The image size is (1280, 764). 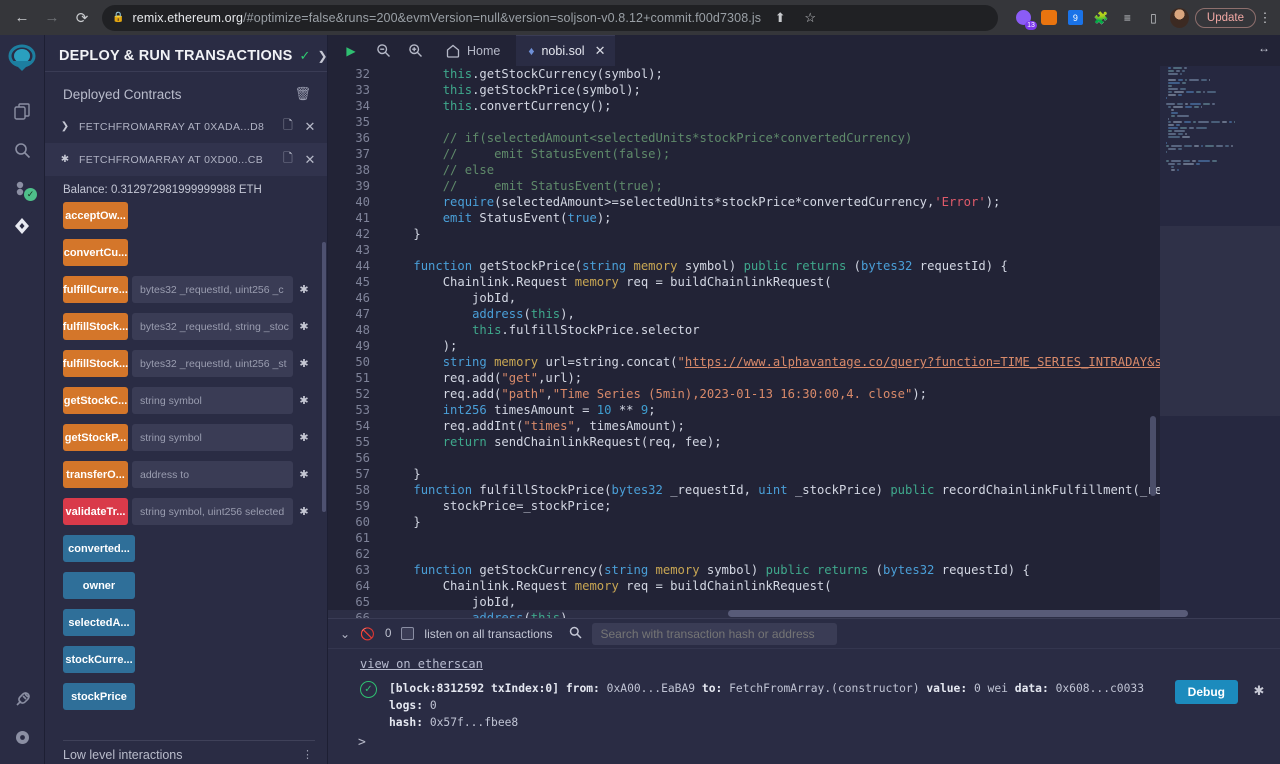 I want to click on info-icon: ⋮, so click(x=307, y=754).